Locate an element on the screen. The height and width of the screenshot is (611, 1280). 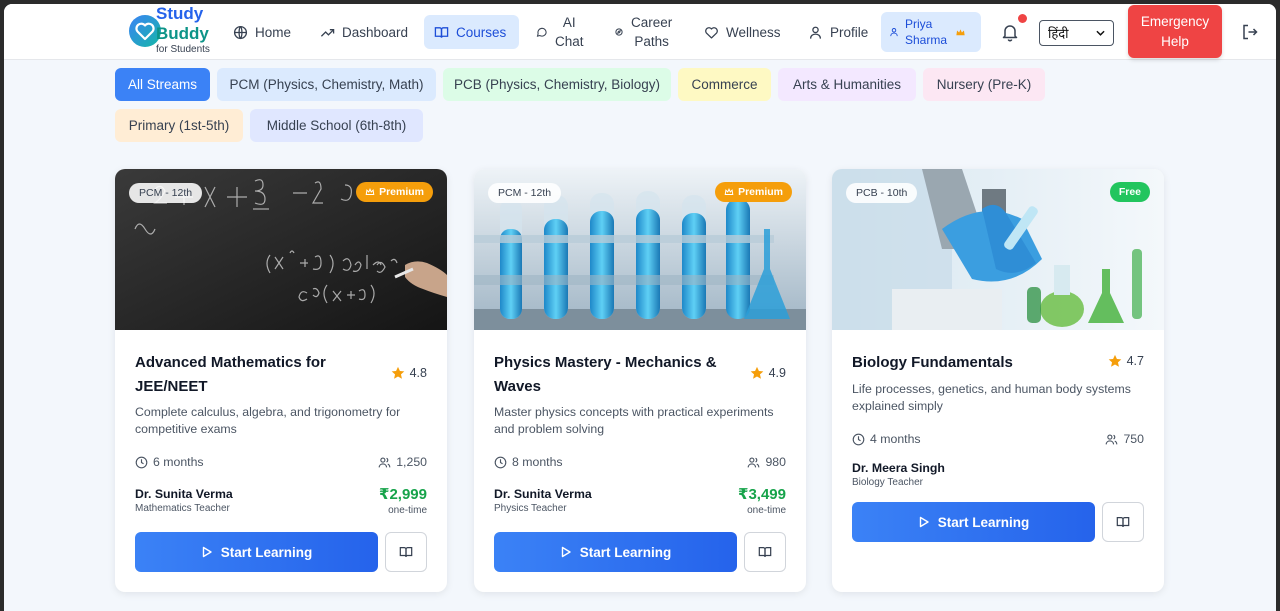
nav-dashboard-label: Dashboard is located at coordinates (375, 32).